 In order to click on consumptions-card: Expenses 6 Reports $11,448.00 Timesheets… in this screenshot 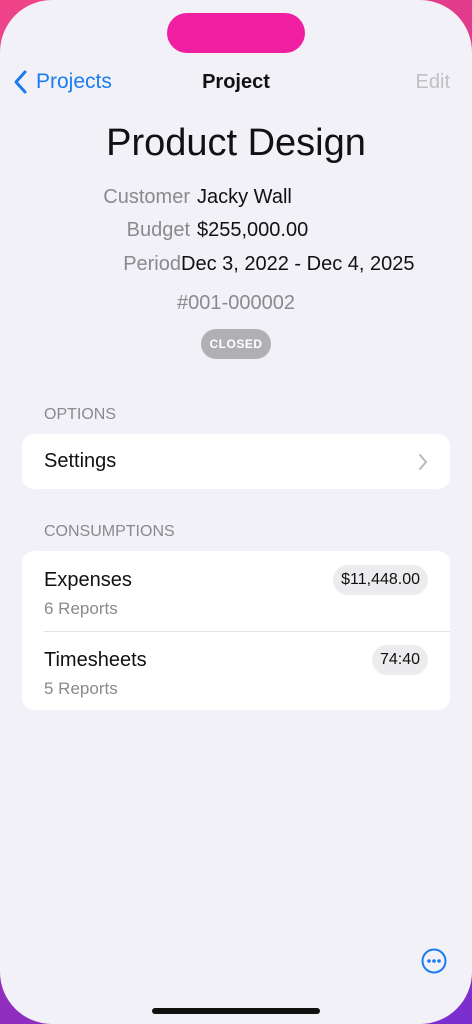, I will do `click(236, 630)`.